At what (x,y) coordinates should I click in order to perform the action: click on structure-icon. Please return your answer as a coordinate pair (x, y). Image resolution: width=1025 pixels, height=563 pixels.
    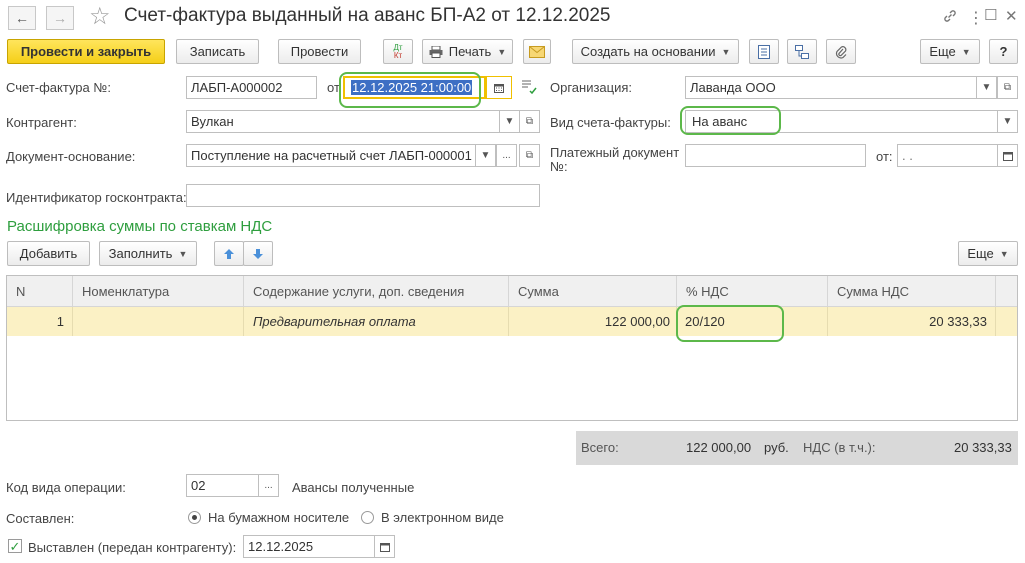
    Looking at the image, I should click on (802, 51).